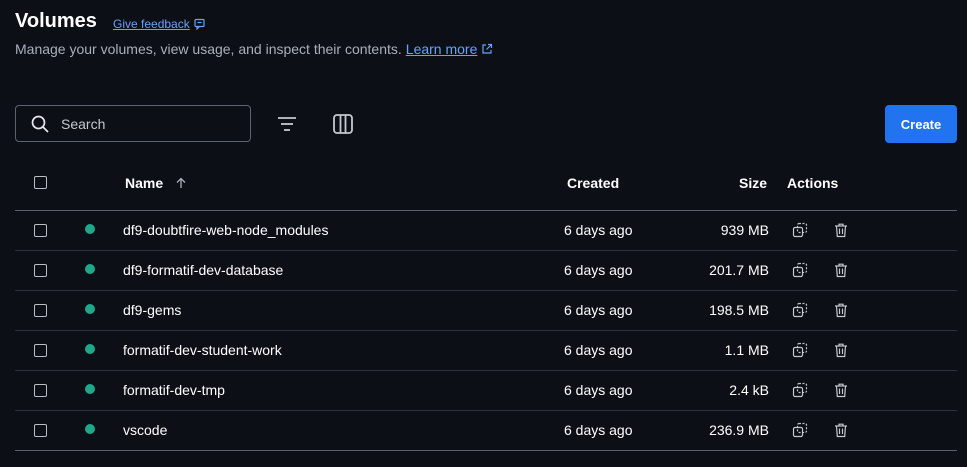 This screenshot has height=467, width=967. I want to click on create-button: Create, so click(921, 124).